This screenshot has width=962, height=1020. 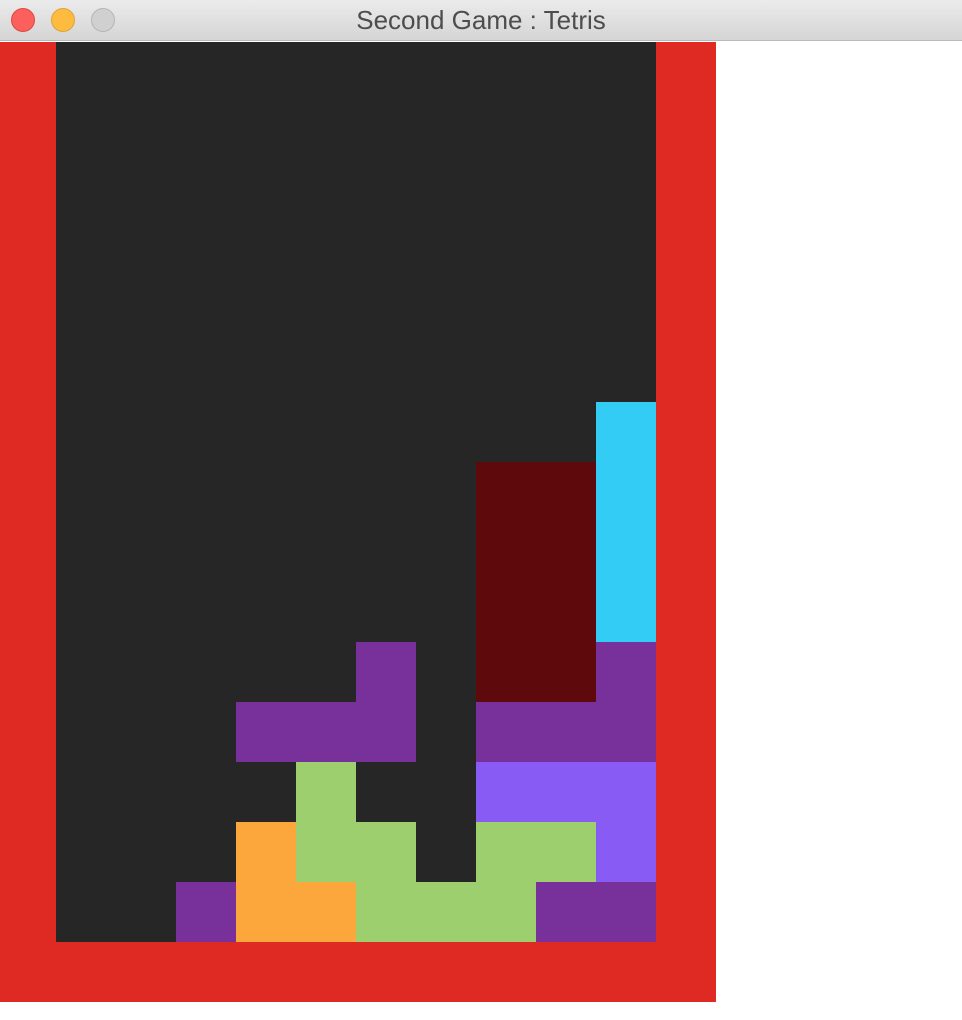 I want to click on window-titlebar: Second Game : Tetris, so click(x=481, y=20).